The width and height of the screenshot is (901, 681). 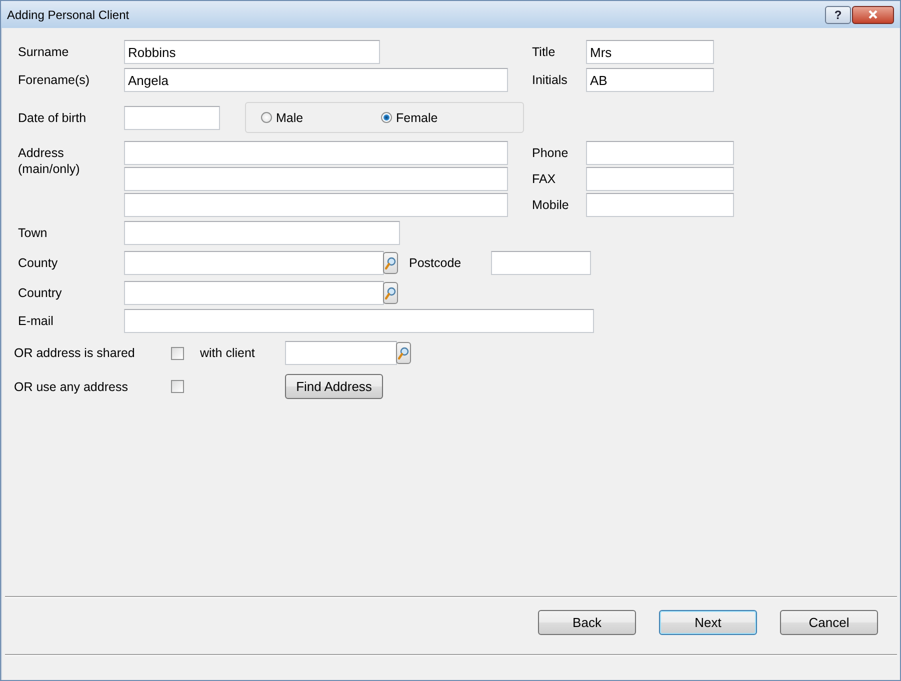 What do you see at coordinates (38, 263) in the screenshot?
I see `field-label: County` at bounding box center [38, 263].